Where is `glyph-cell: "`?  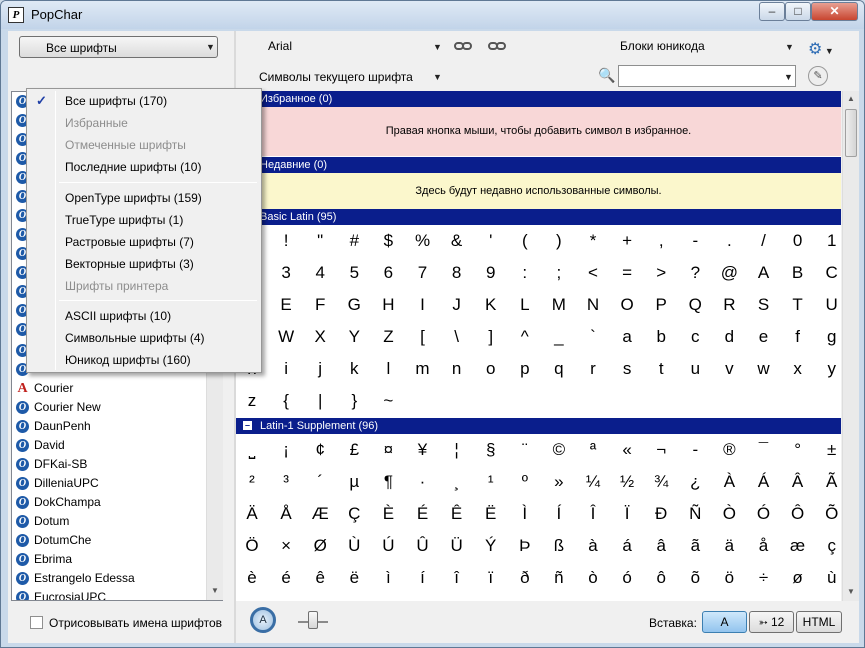 glyph-cell: " is located at coordinates (320, 240).